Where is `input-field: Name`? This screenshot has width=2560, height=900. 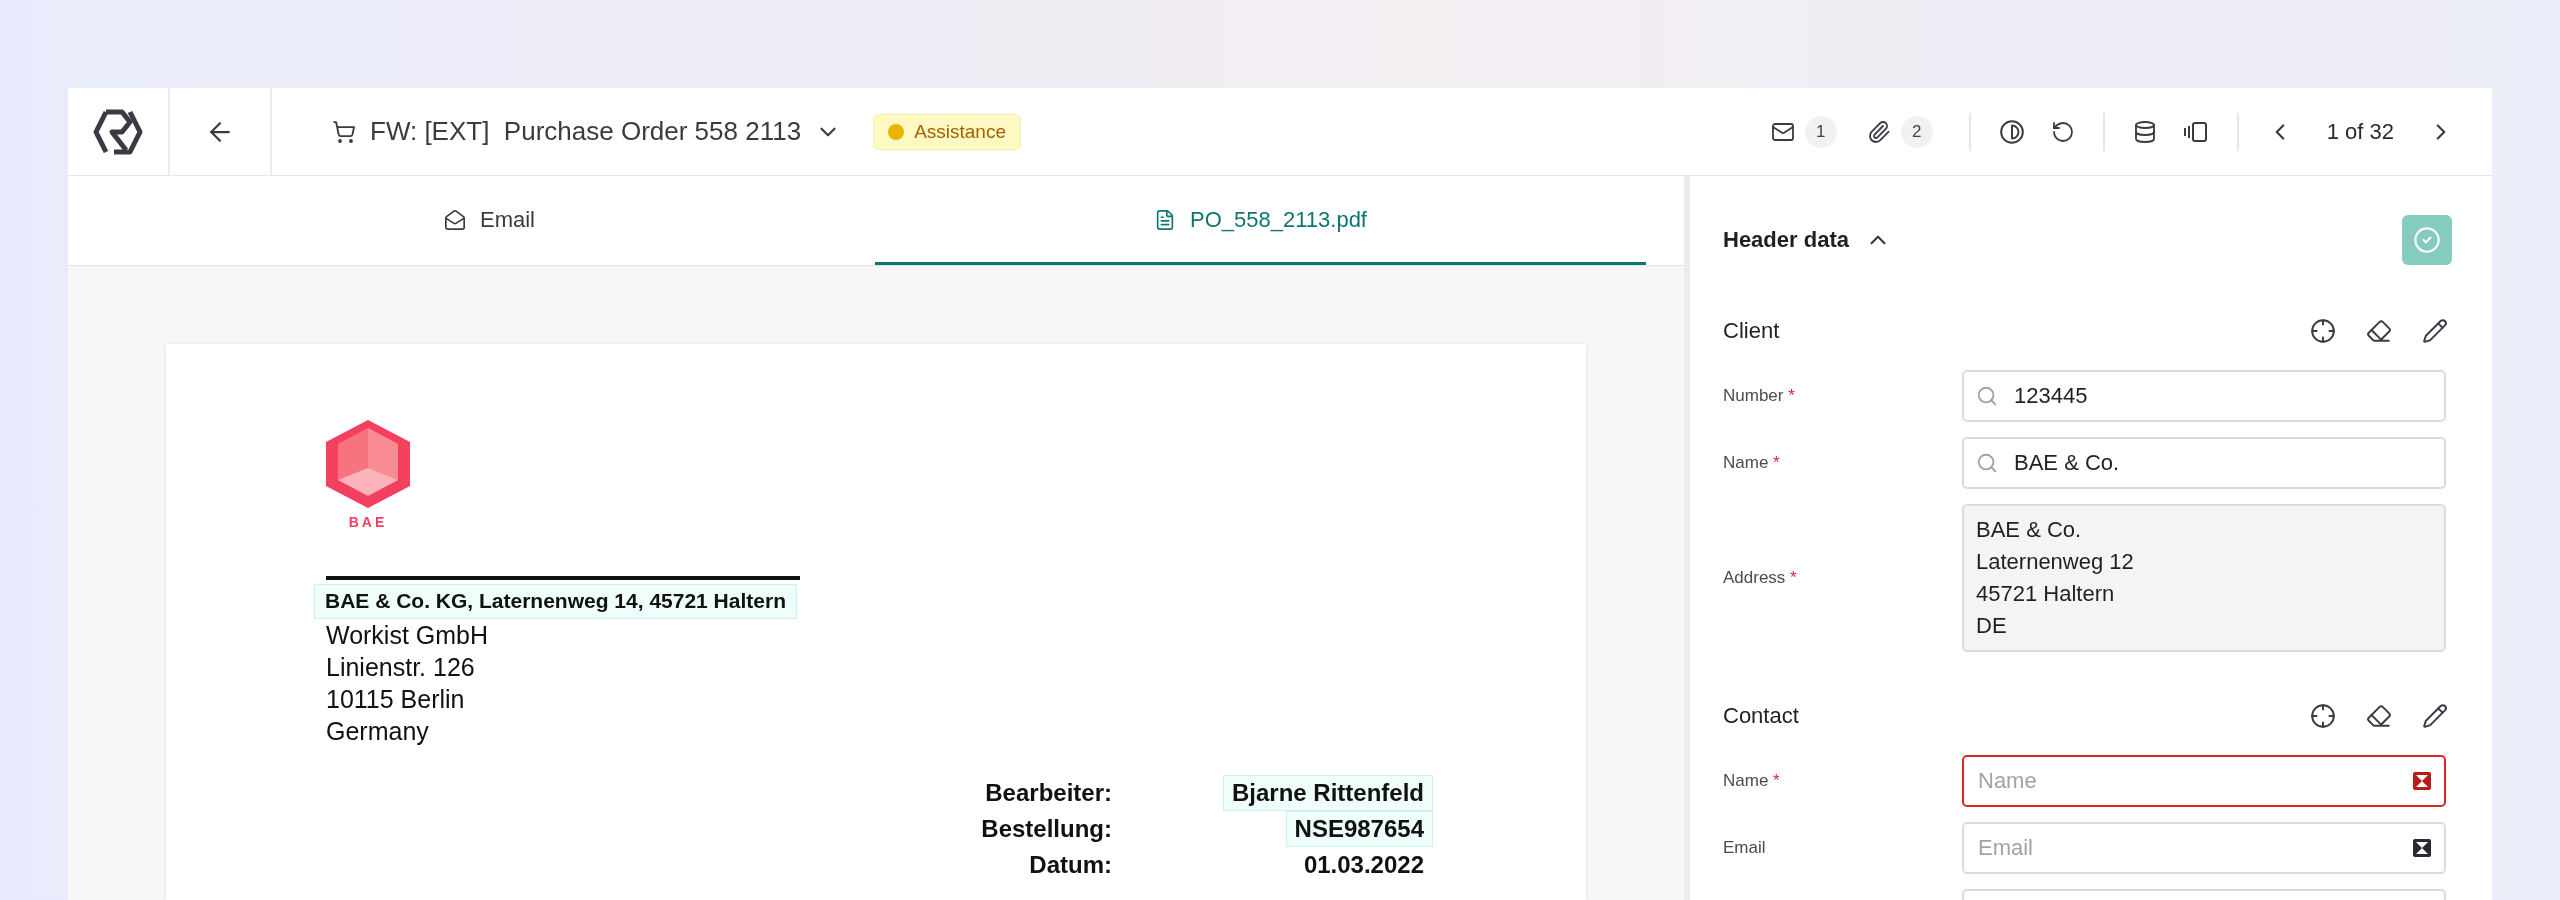 input-field: Name is located at coordinates (2204, 781).